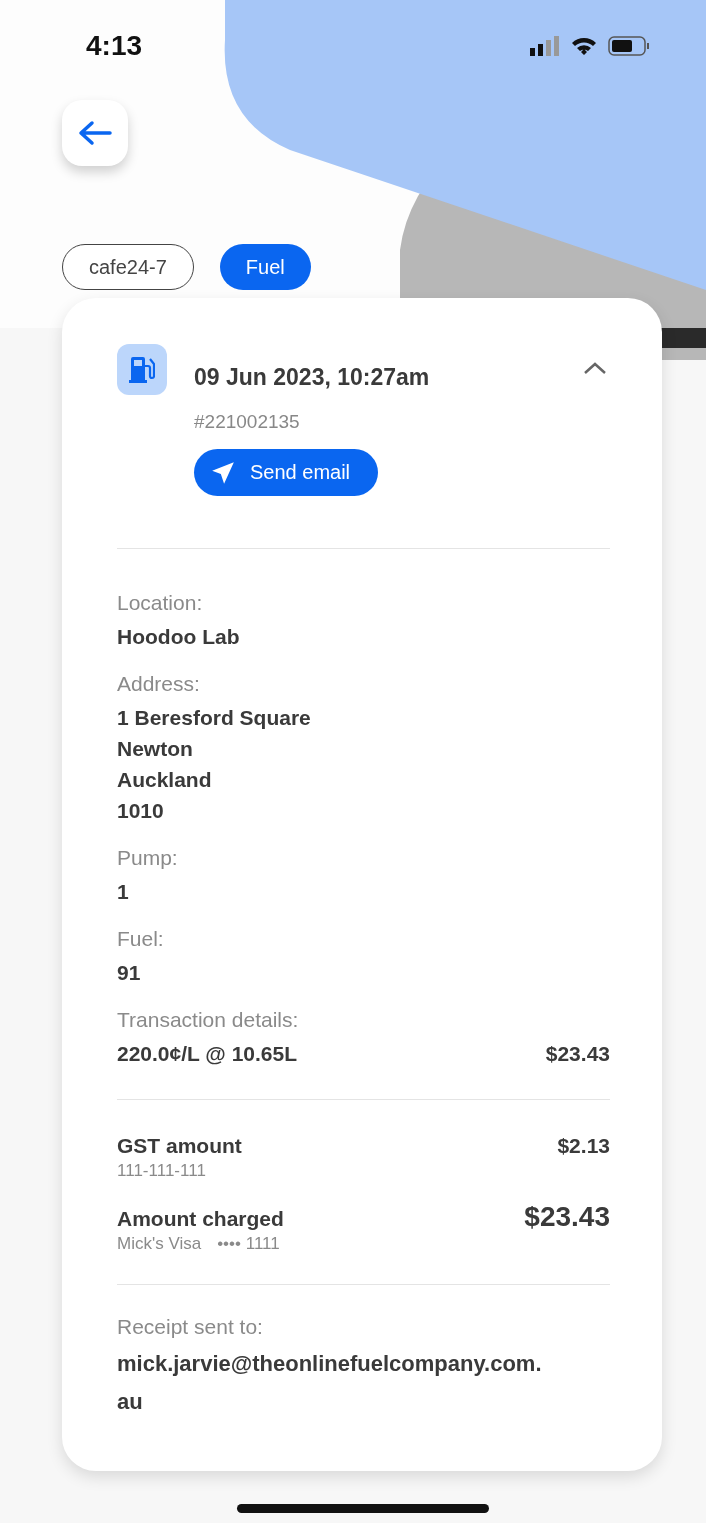 Image resolution: width=706 pixels, height=1523 pixels. I want to click on receipt-number: #221002135, so click(247, 422).